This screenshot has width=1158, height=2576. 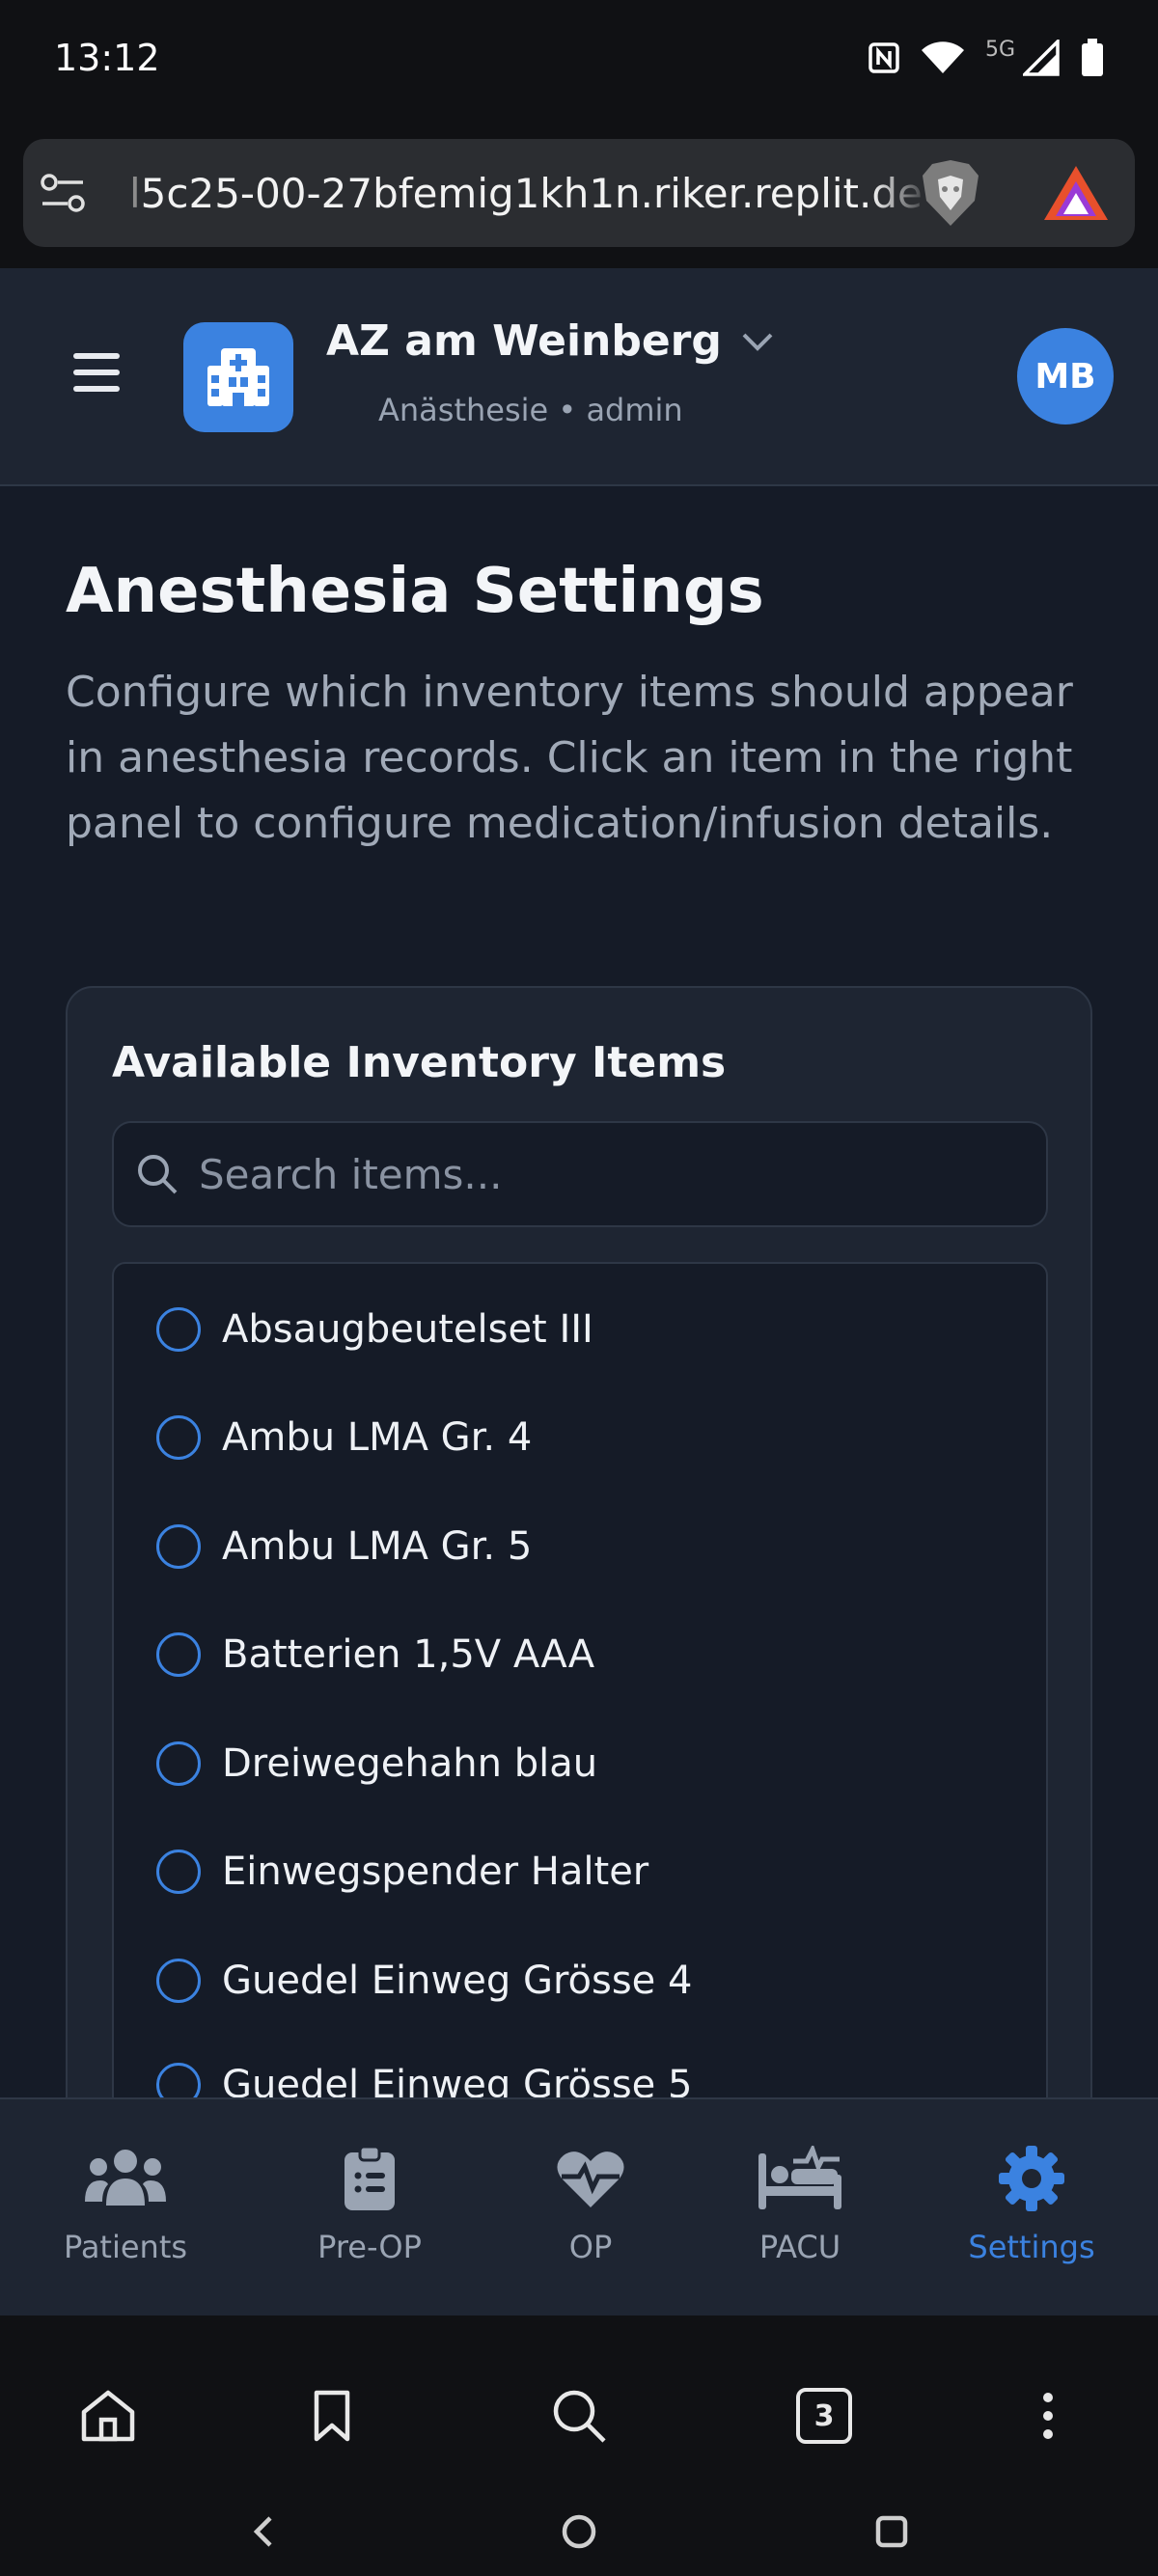 I want to click on signal-icon, so click(x=1041, y=58).